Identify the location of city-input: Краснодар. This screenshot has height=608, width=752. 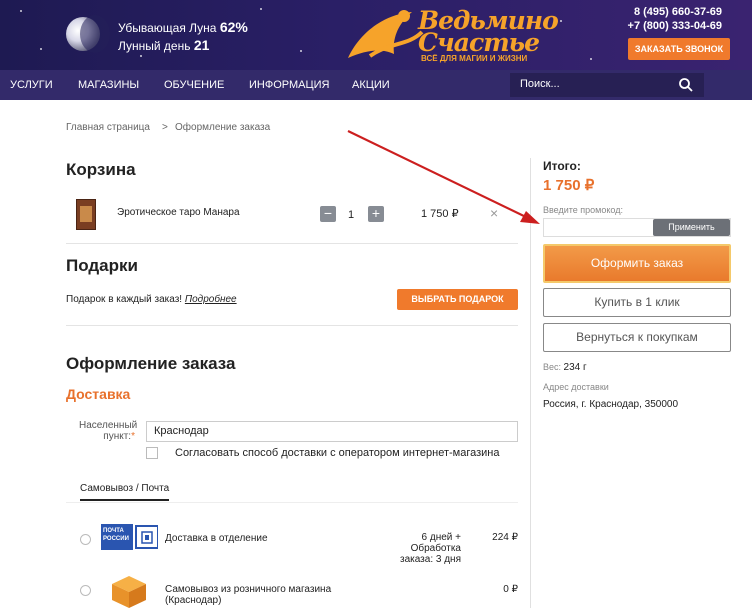
(332, 431).